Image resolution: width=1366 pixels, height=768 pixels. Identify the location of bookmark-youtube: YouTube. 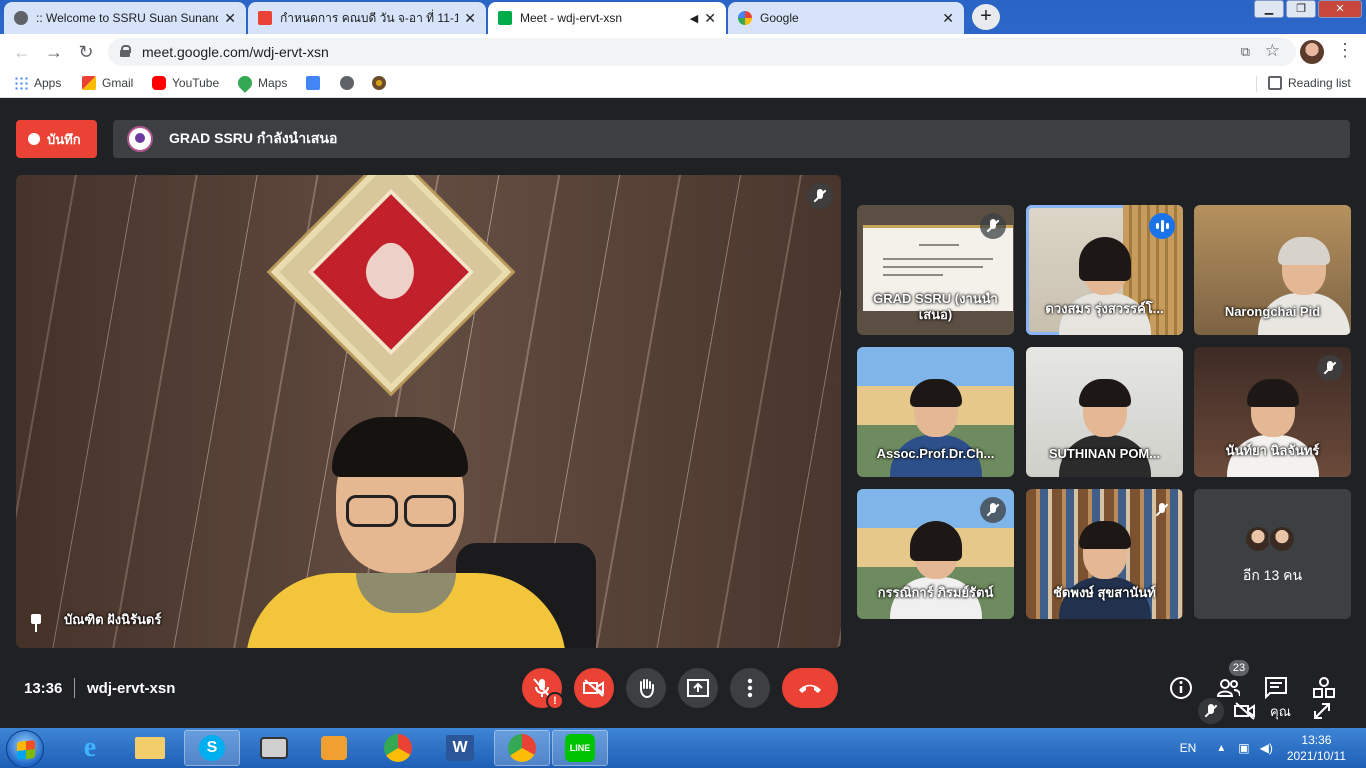
(185, 83).